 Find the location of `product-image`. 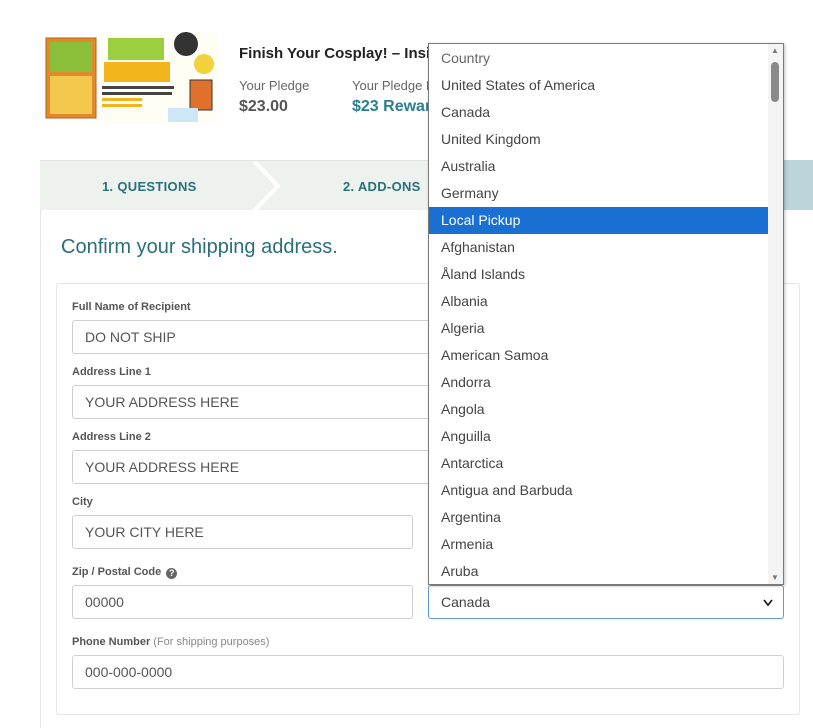

product-image is located at coordinates (132, 79).